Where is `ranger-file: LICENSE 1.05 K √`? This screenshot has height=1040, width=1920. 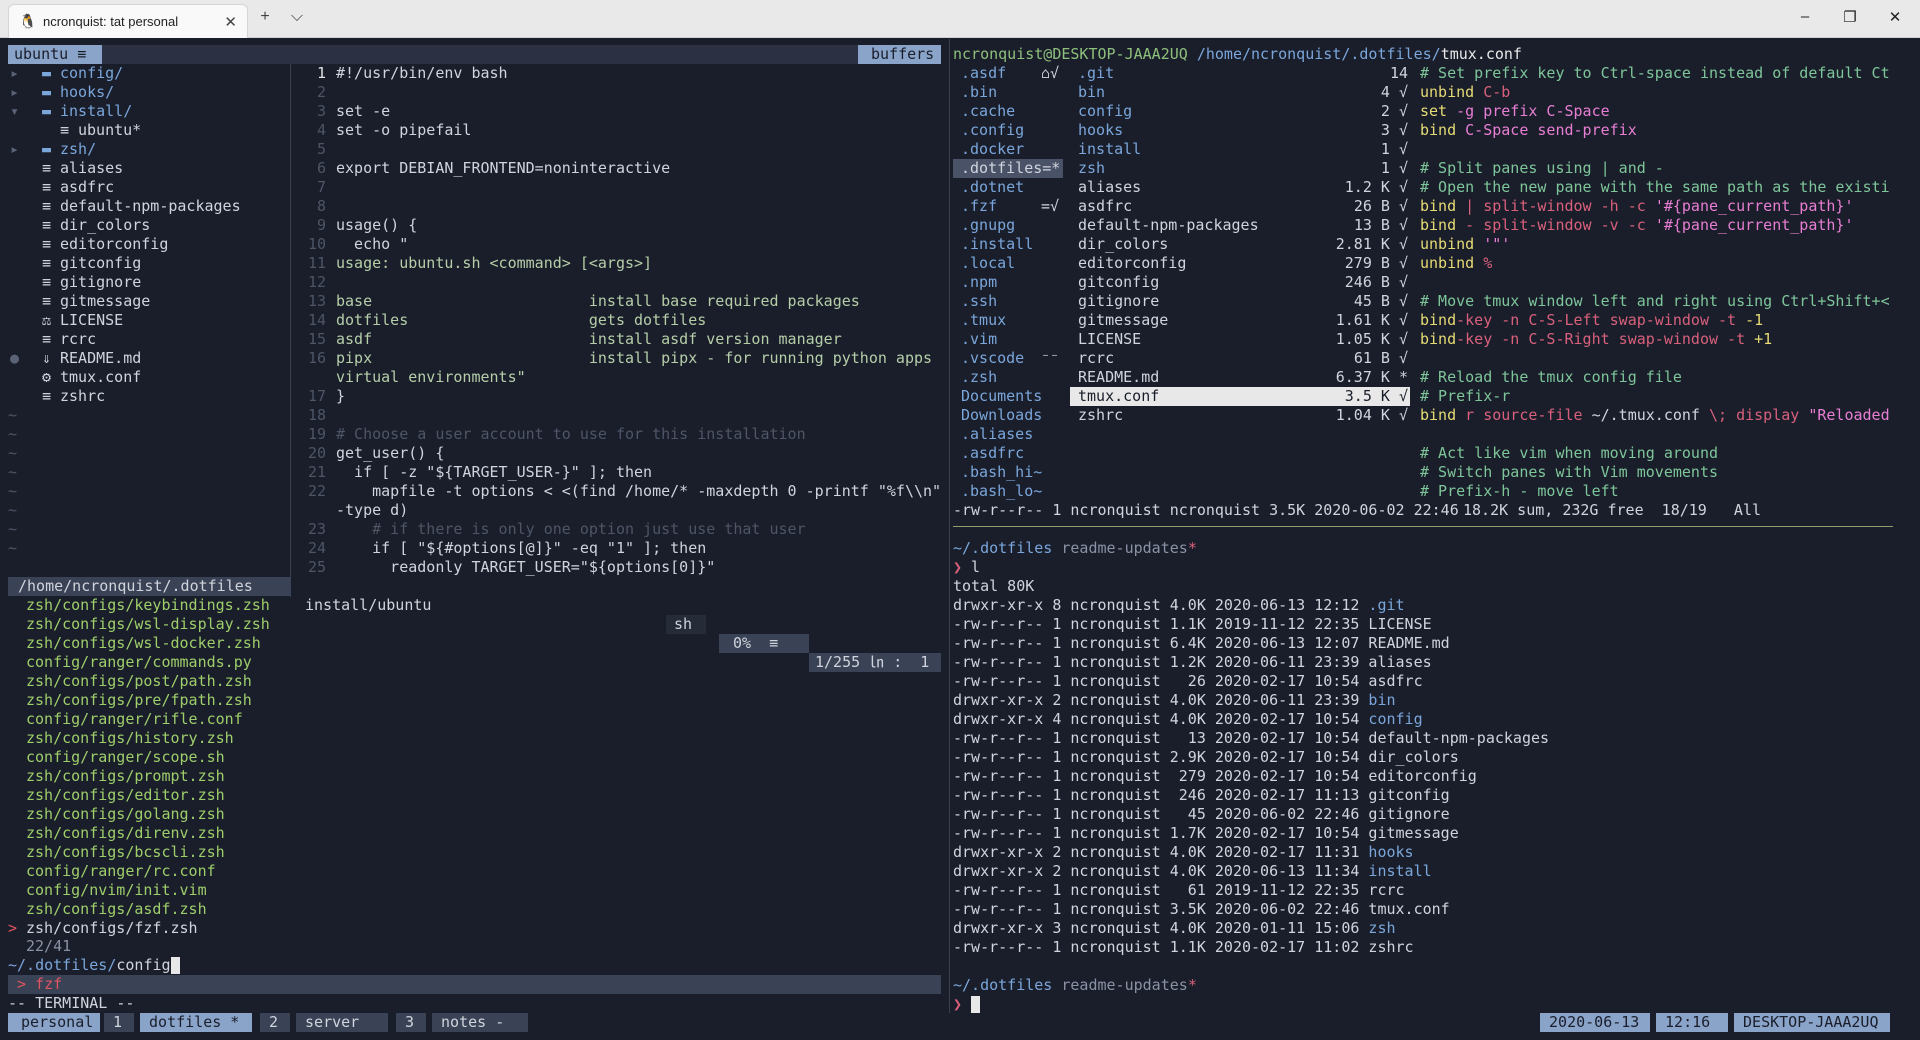 ranger-file: LICENSE 1.05 K √ is located at coordinates (1240, 339).